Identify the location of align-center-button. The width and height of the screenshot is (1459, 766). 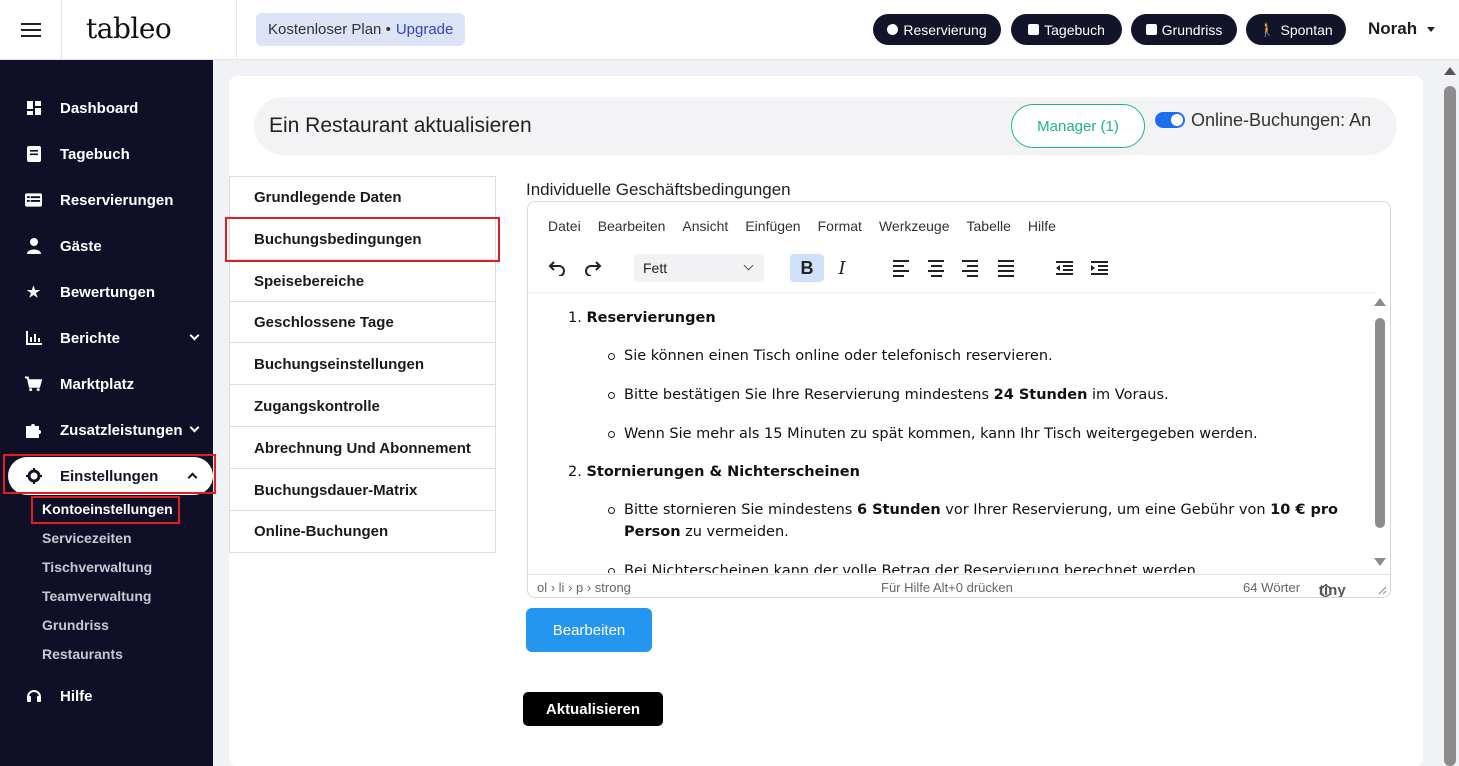
(936, 268).